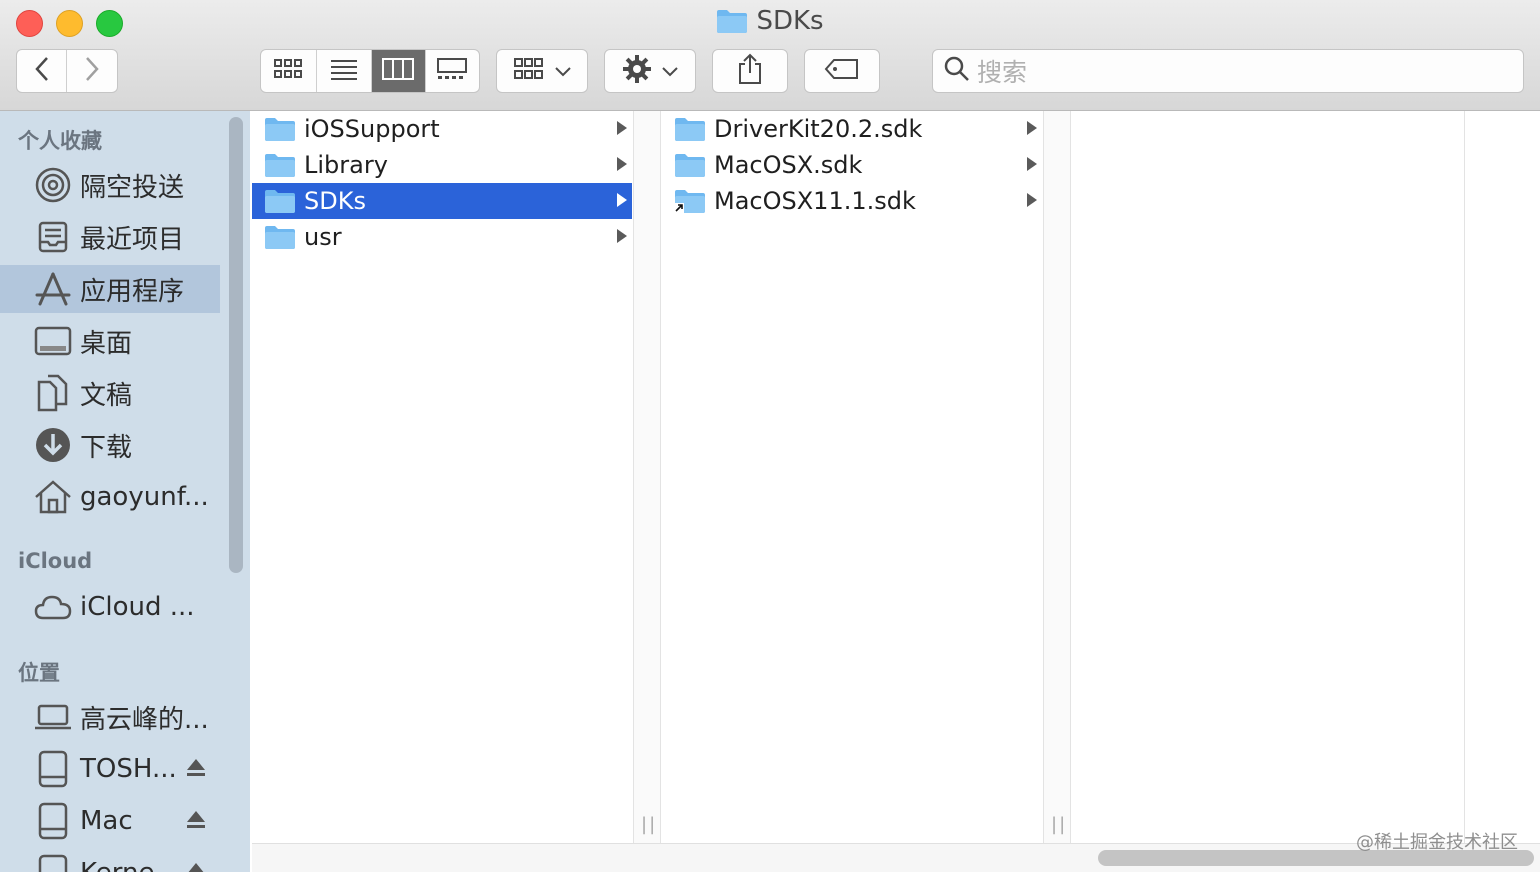 This screenshot has width=1540, height=872. I want to click on applications-icon, so click(53, 289).